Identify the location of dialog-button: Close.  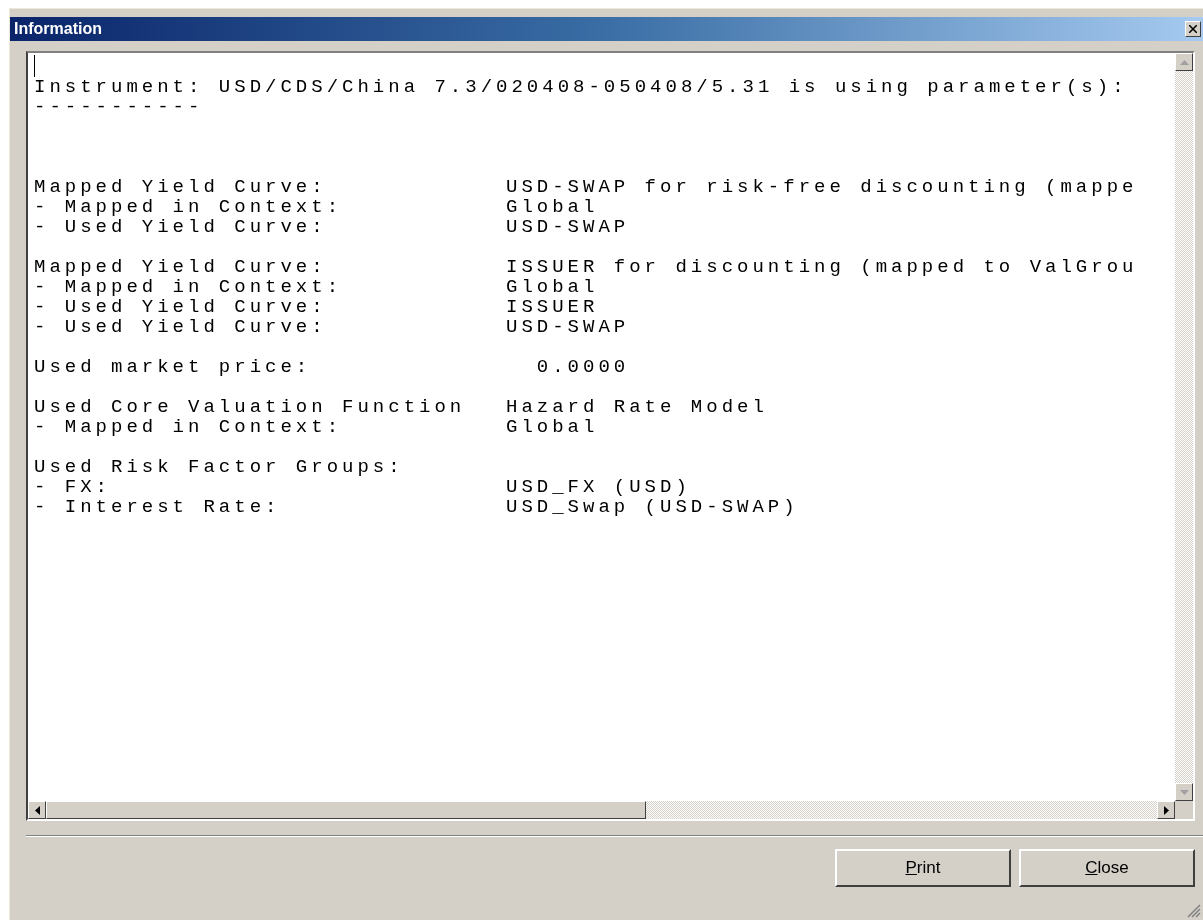
(1107, 868).